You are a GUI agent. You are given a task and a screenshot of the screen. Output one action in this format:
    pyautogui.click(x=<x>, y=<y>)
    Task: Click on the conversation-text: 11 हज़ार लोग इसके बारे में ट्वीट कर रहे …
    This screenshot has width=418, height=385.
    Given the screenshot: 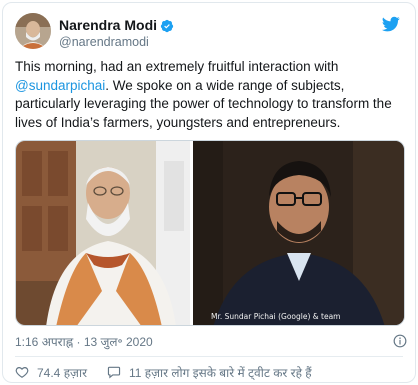 What is the action you would take?
    pyautogui.click(x=220, y=372)
    